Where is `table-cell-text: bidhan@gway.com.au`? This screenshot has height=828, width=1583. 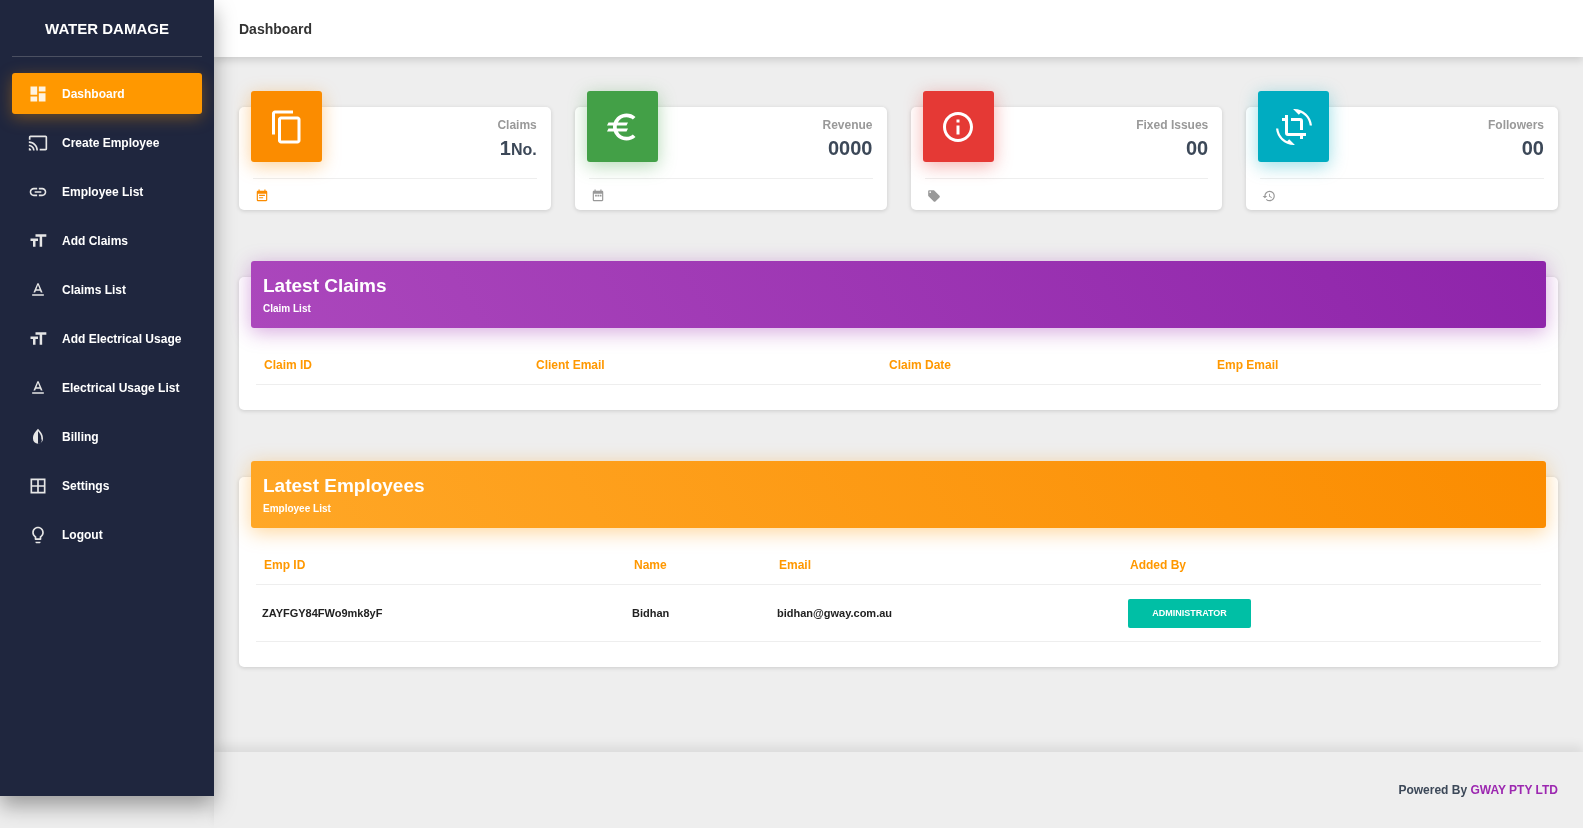
table-cell-text: bidhan@gway.com.au is located at coordinates (835, 613).